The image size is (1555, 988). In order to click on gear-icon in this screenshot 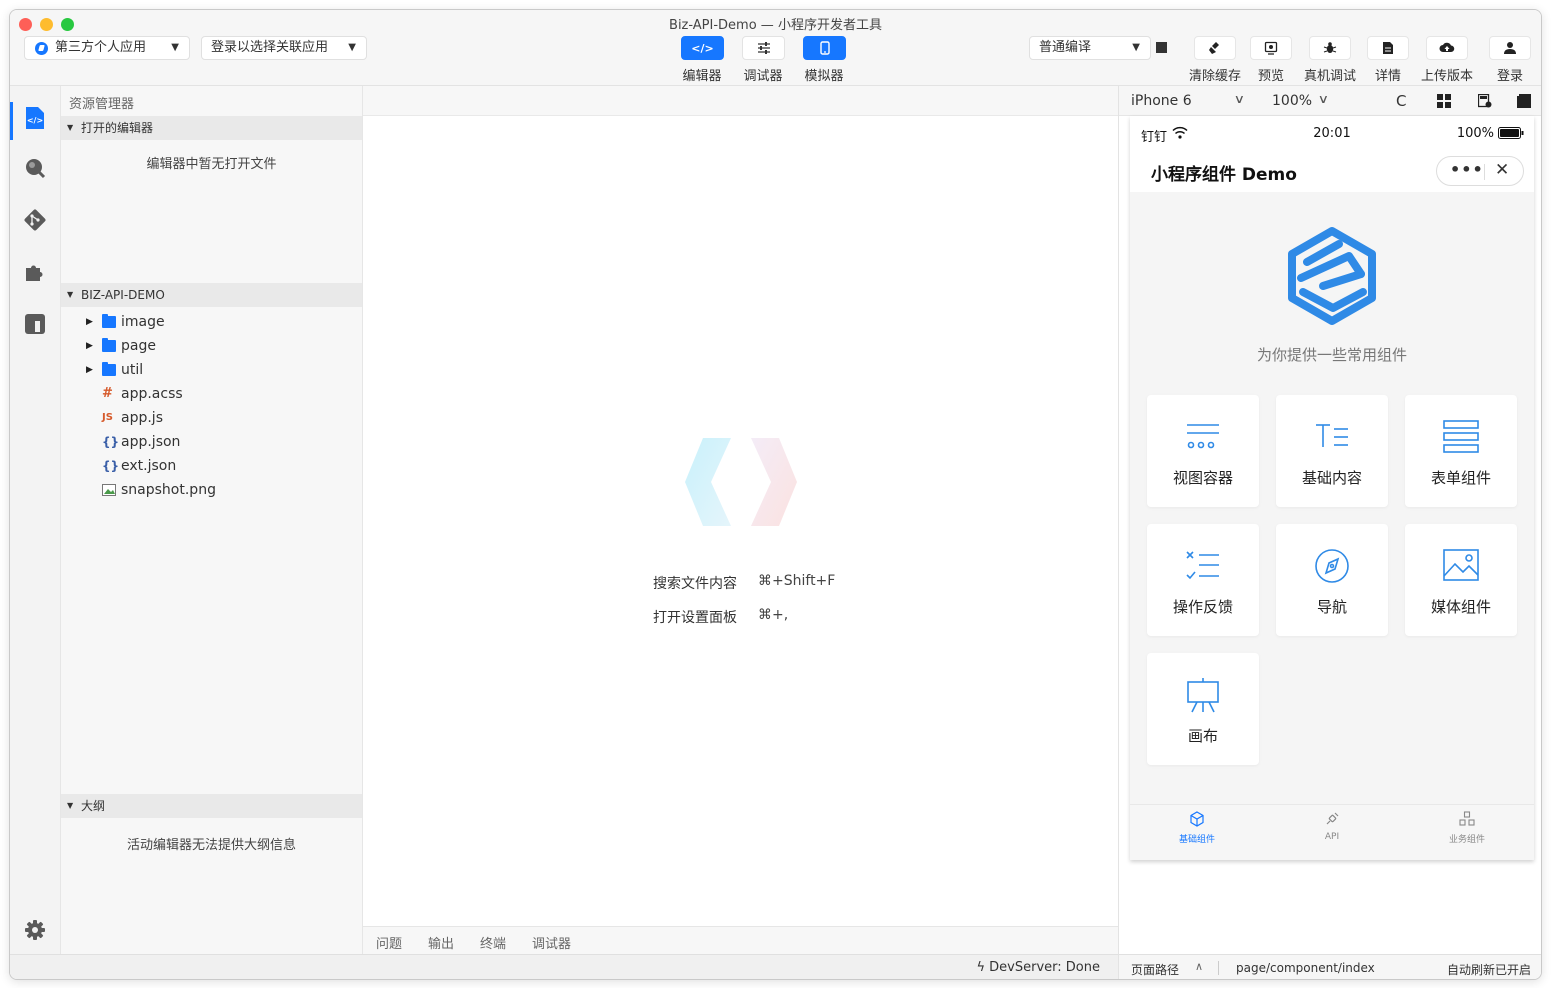, I will do `click(35, 930)`.